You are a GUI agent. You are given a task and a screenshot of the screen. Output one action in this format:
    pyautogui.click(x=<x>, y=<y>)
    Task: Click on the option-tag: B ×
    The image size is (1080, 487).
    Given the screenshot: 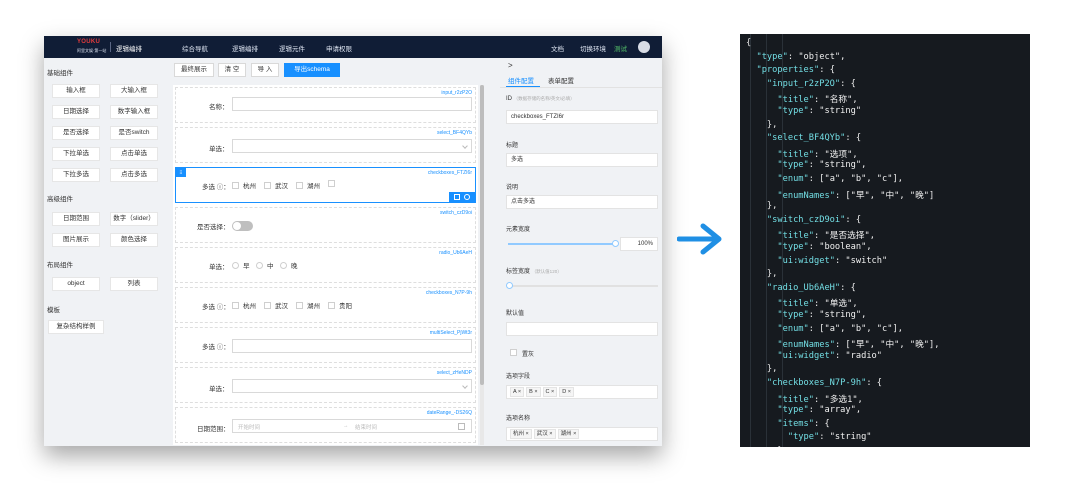 What is the action you would take?
    pyautogui.click(x=533, y=392)
    